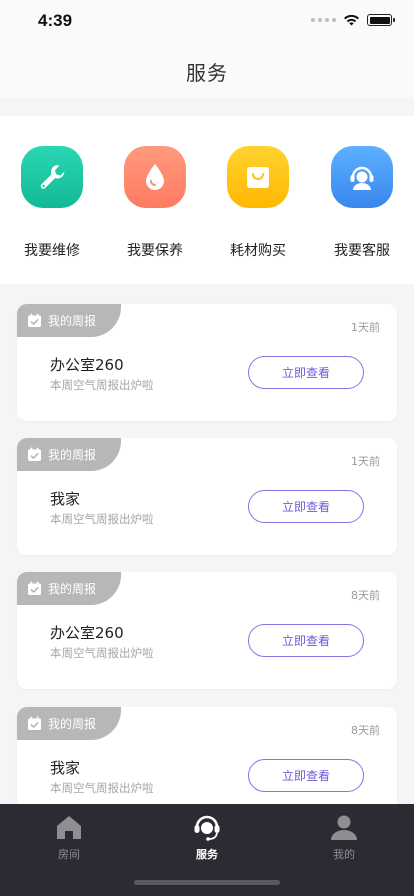 This screenshot has height=896, width=414. What do you see at coordinates (52, 177) in the screenshot?
I see `wrench-icon` at bounding box center [52, 177].